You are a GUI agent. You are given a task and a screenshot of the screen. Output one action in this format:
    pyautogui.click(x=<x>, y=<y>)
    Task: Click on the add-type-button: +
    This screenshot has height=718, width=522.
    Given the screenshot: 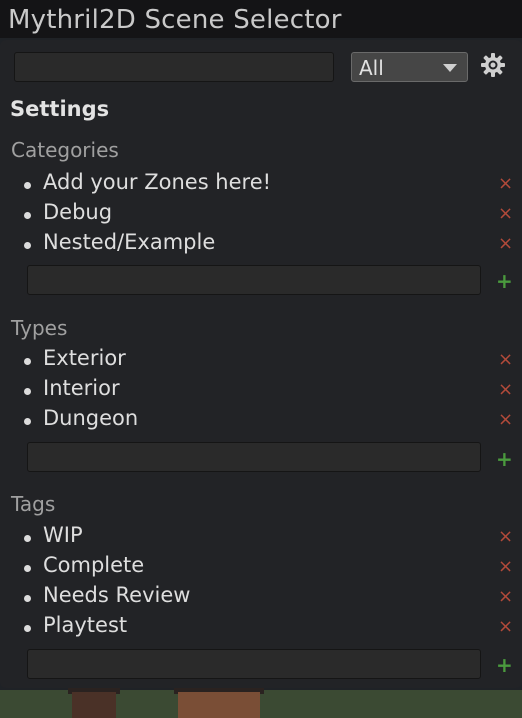 What is the action you would take?
    pyautogui.click(x=504, y=459)
    